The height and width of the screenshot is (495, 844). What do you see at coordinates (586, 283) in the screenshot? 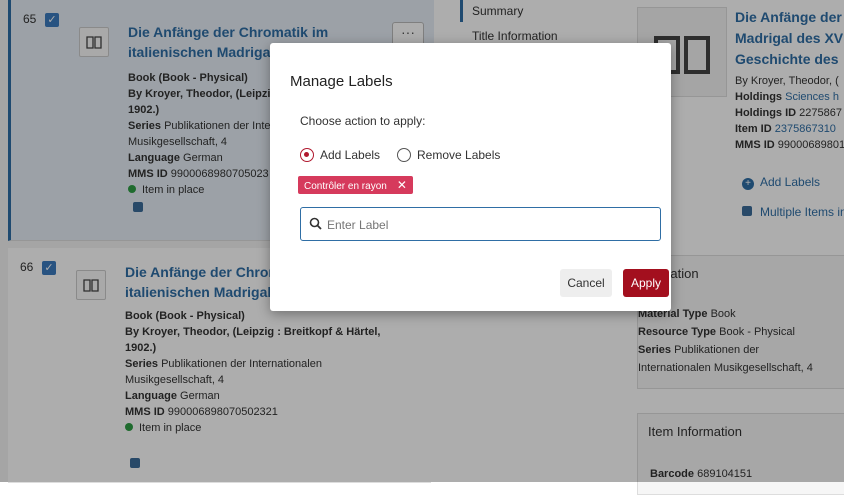
I see `cancel-button: Cancel` at bounding box center [586, 283].